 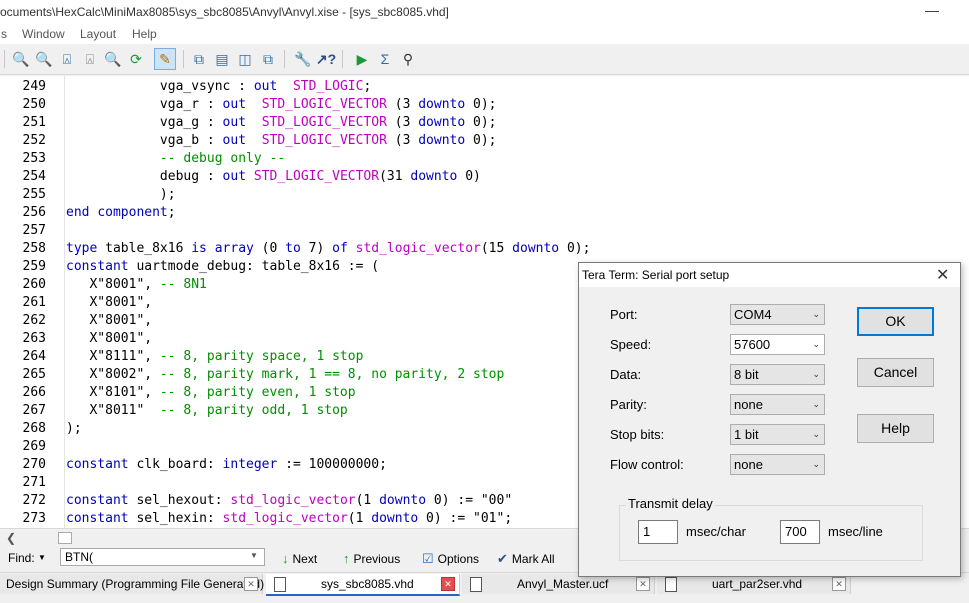 I want to click on zoom-out-icon: 🔍, so click(x=44, y=59).